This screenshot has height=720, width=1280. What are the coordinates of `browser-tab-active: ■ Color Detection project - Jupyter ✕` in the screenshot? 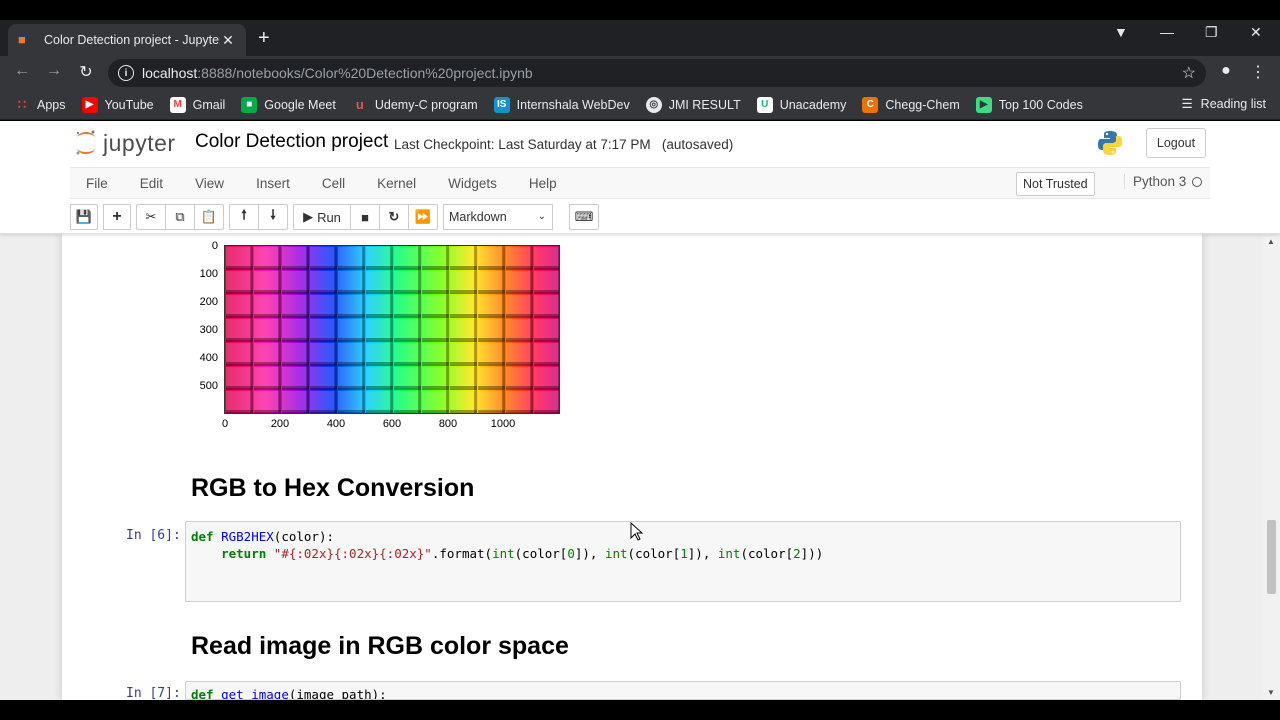 It's located at (127, 40).